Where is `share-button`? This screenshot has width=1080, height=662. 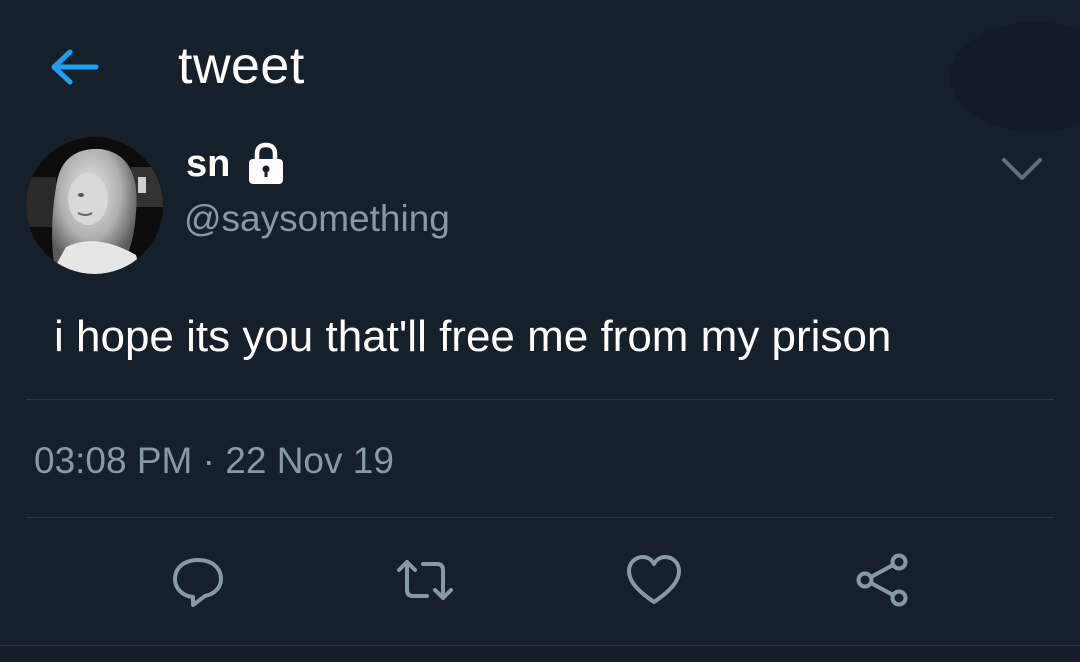
share-button is located at coordinates (883, 580).